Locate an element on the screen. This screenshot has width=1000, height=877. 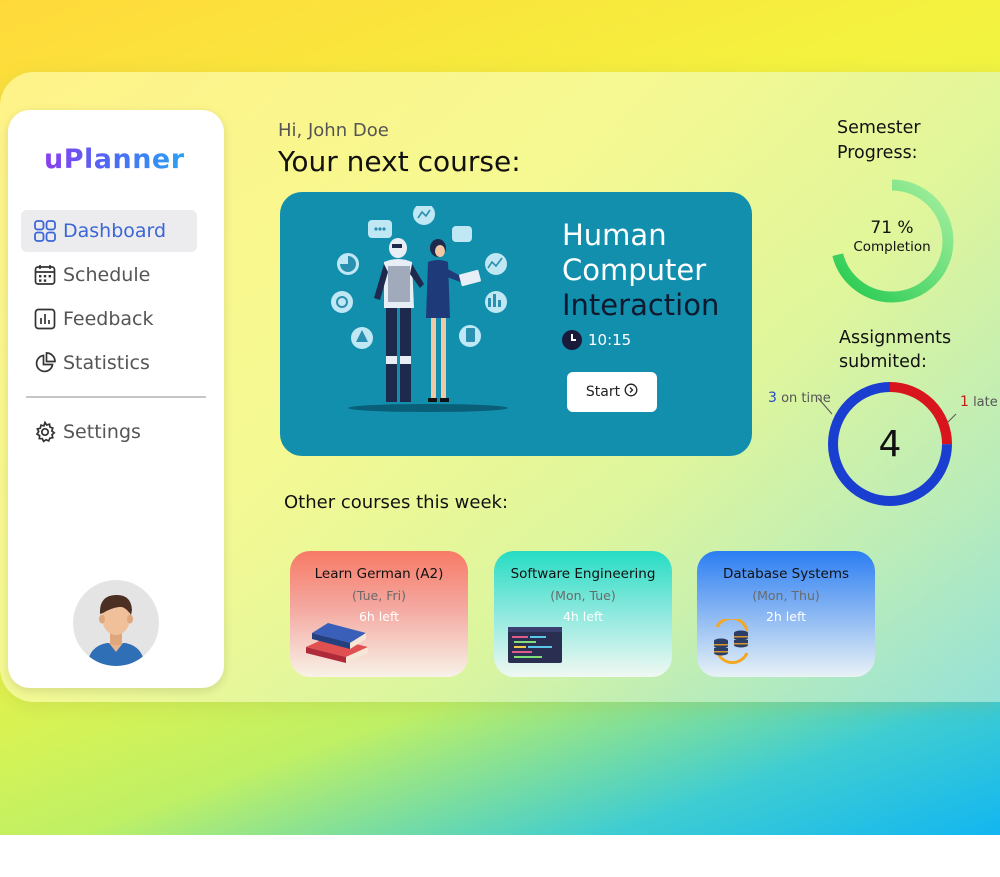
database-icon is located at coordinates (732, 642).